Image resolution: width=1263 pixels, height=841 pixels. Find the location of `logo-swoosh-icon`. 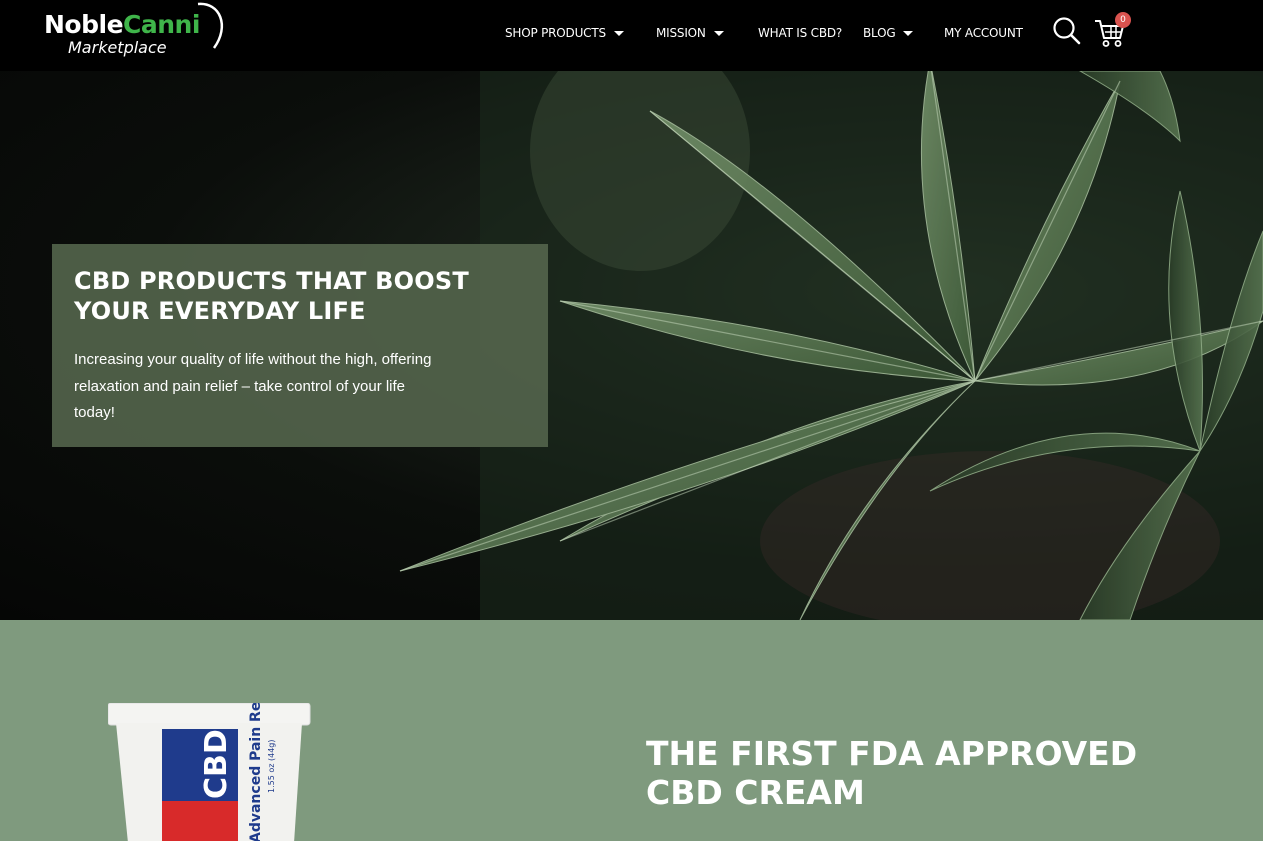

logo-swoosh-icon is located at coordinates (210, 25).